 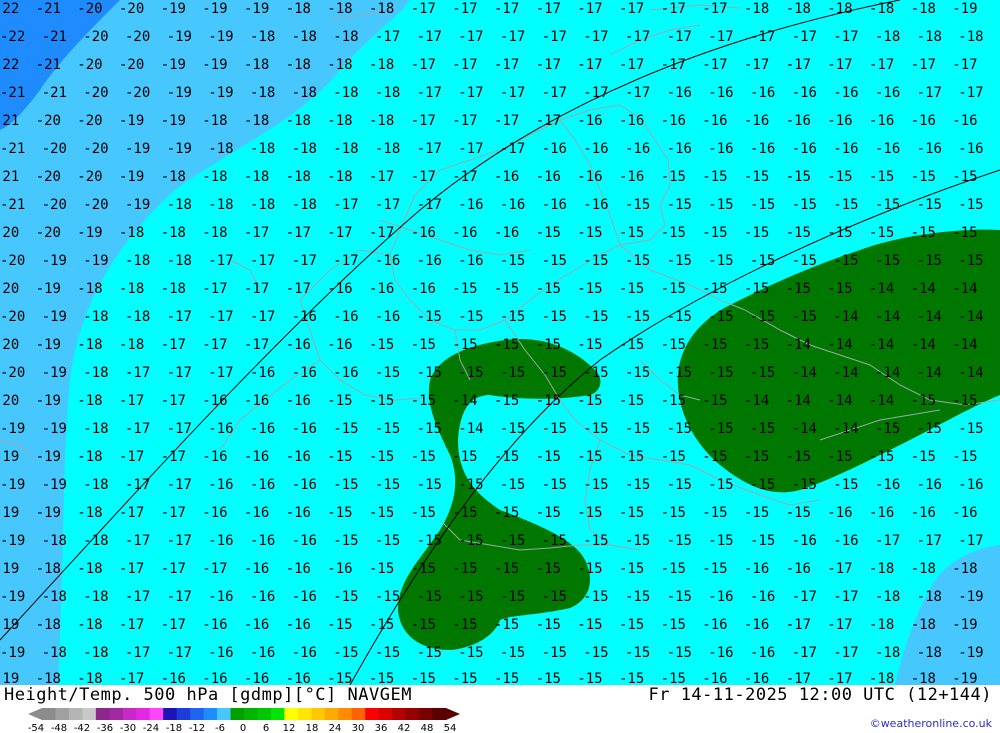 I want to click on scale-arrow-right, so click(x=453, y=714).